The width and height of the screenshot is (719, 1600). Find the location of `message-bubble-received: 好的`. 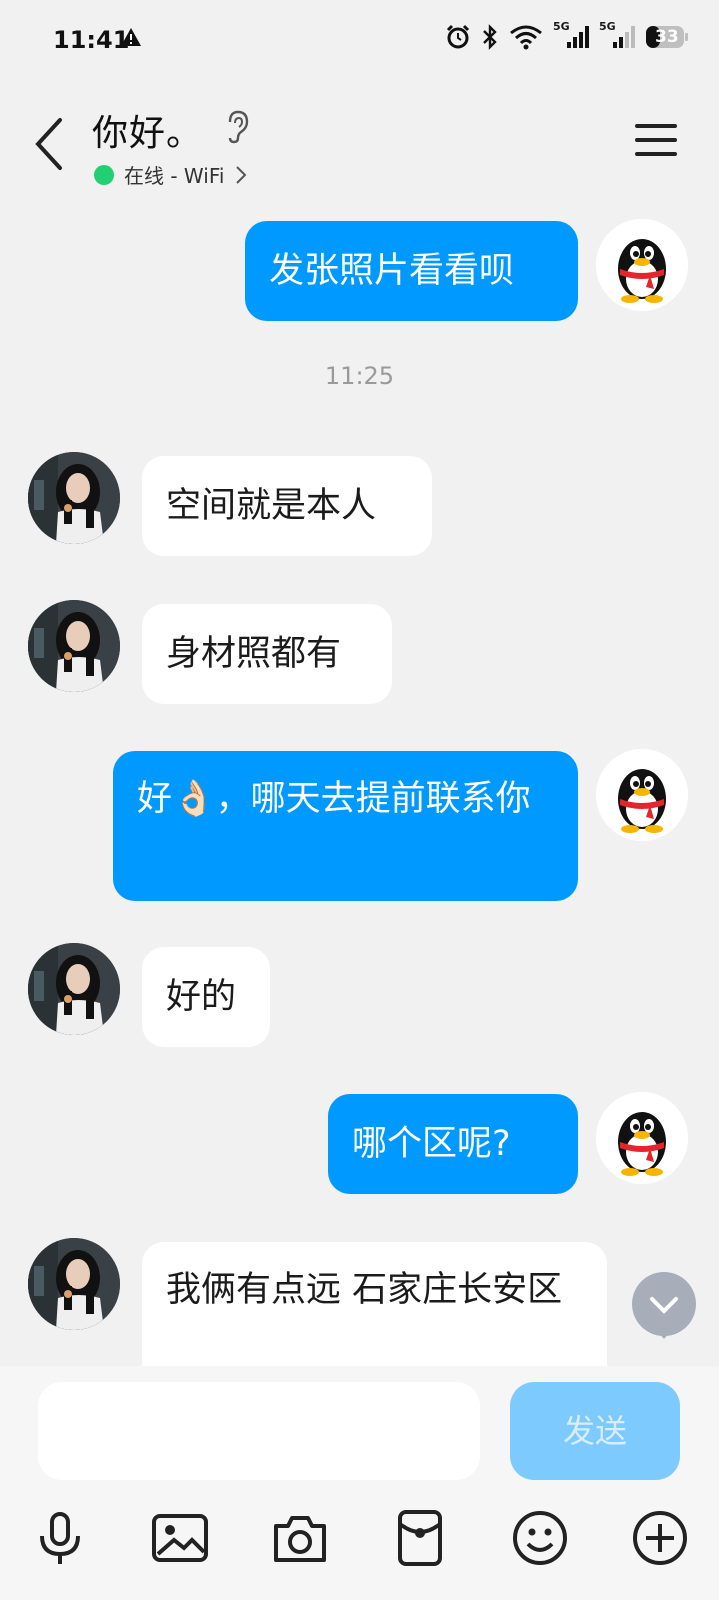

message-bubble-received: 好的 is located at coordinates (206, 997).